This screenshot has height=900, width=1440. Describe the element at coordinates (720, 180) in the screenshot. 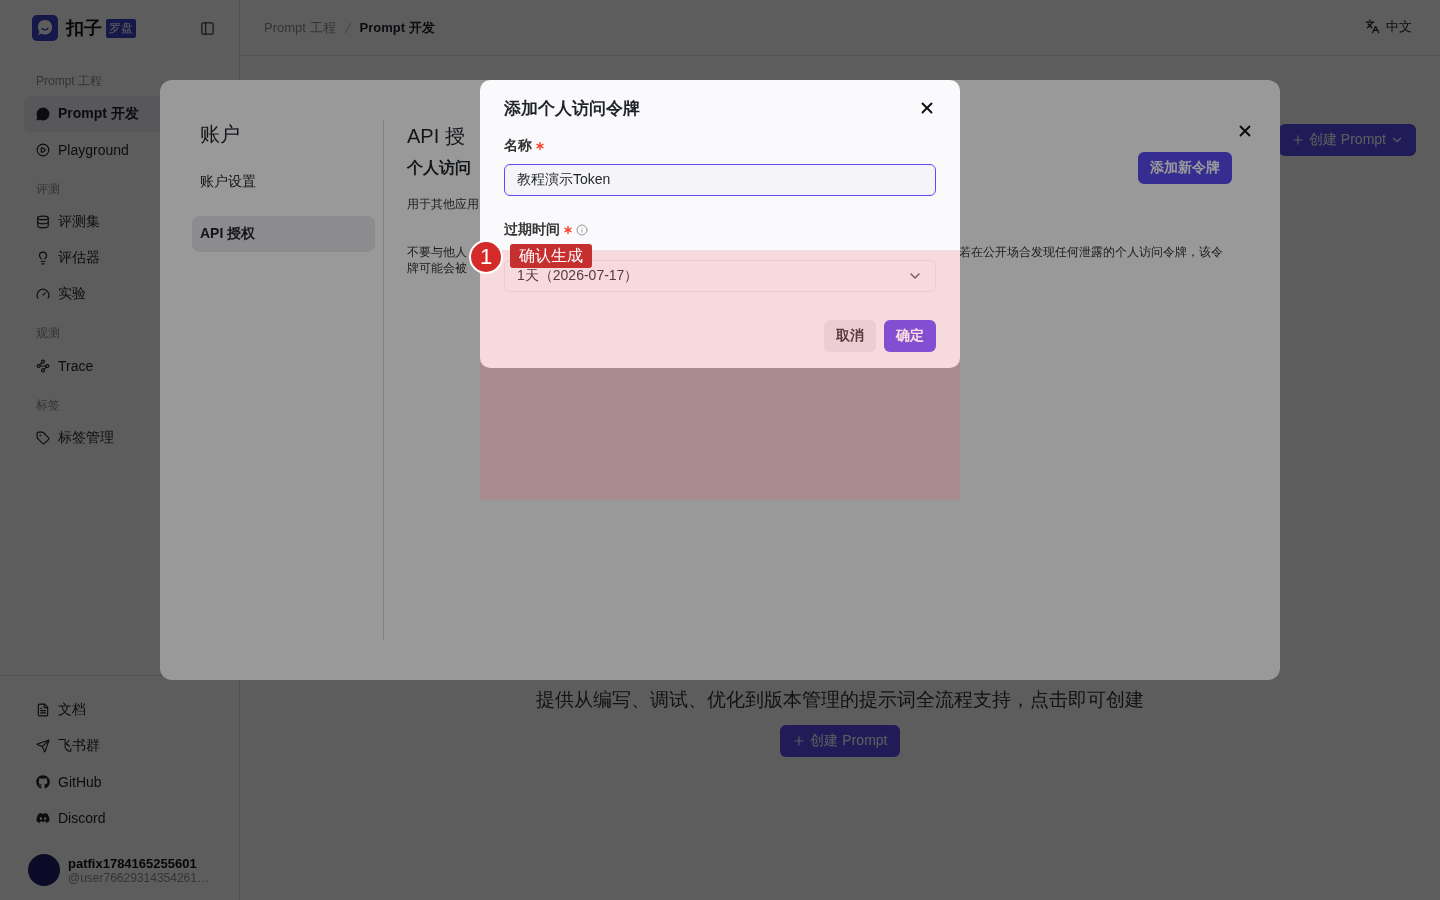

I see `name-input: 教程演示Token` at that location.